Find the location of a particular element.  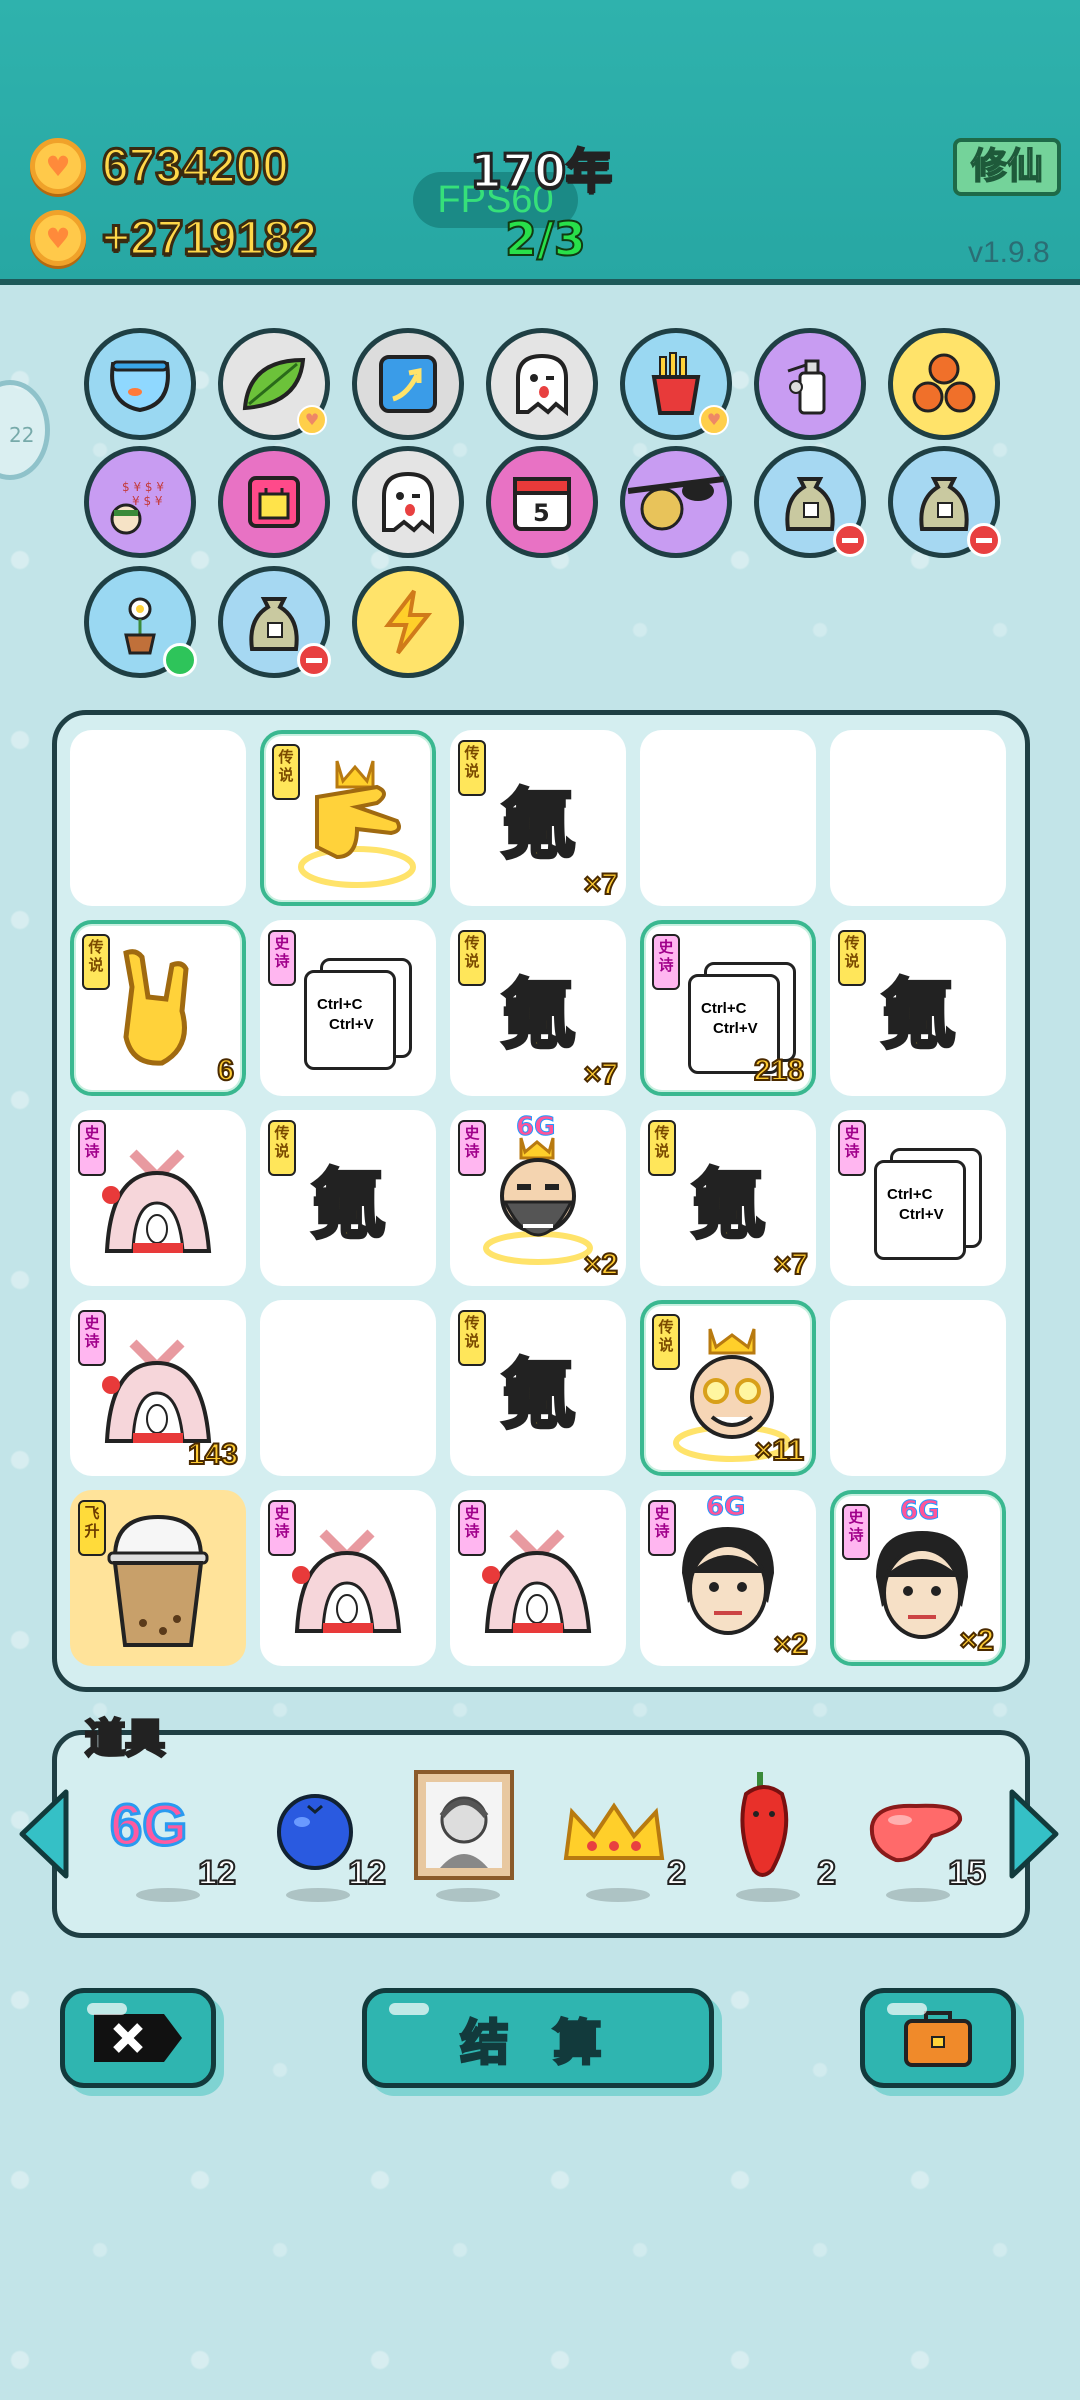

arrow-left-button is located at coordinates (44, 1834).